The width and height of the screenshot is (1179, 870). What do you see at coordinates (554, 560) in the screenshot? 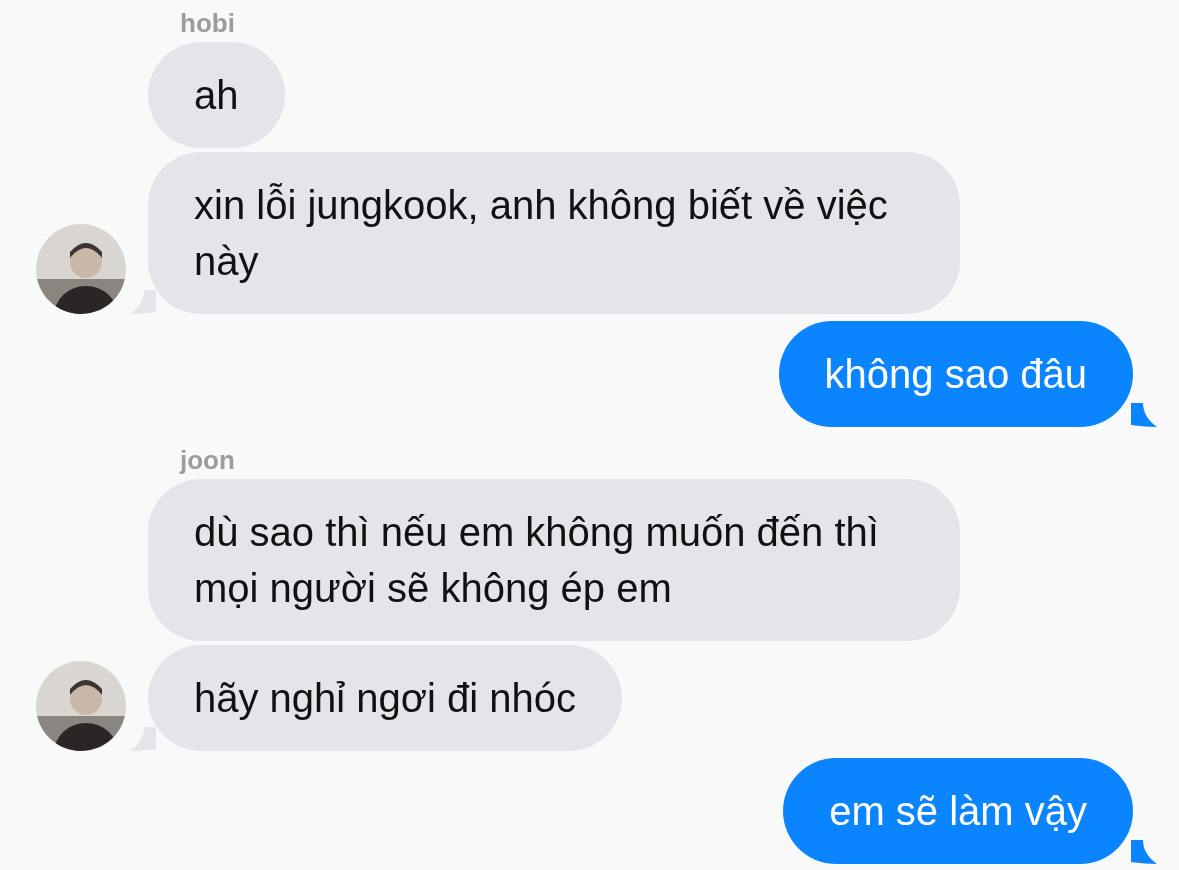
I see `message-bubble: dù sao thì nếu em không muốn đến thì mọi người sẽ không ép em` at bounding box center [554, 560].